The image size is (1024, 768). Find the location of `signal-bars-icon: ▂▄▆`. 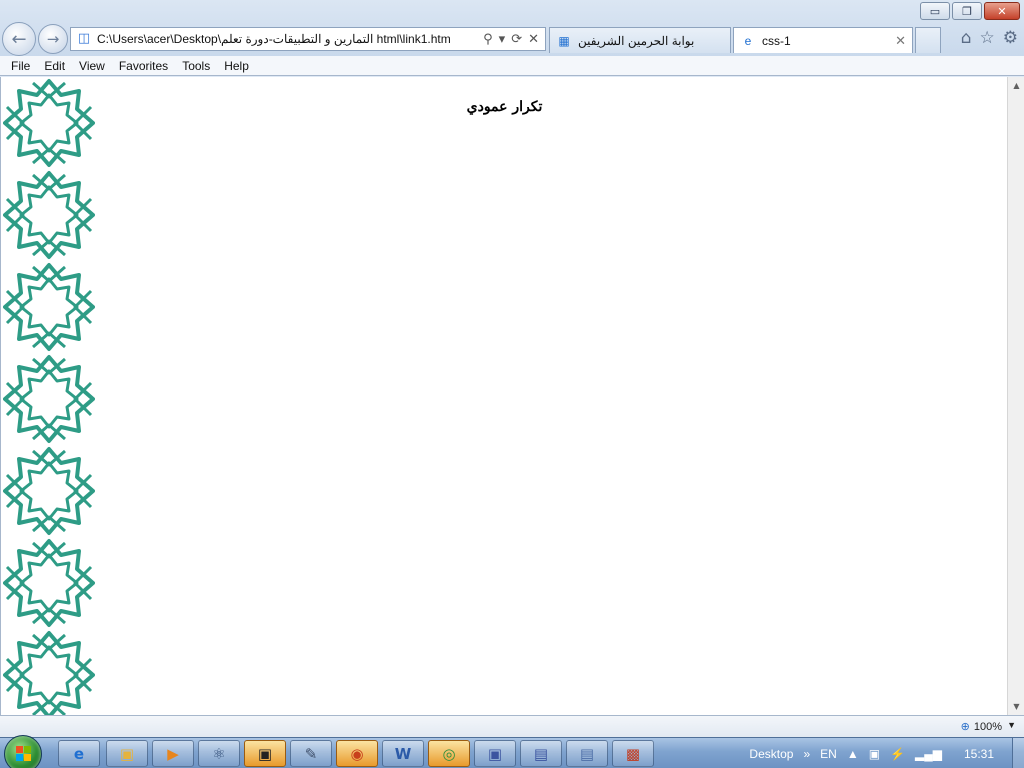

signal-bars-icon: ▂▄▆ is located at coordinates (928, 754).